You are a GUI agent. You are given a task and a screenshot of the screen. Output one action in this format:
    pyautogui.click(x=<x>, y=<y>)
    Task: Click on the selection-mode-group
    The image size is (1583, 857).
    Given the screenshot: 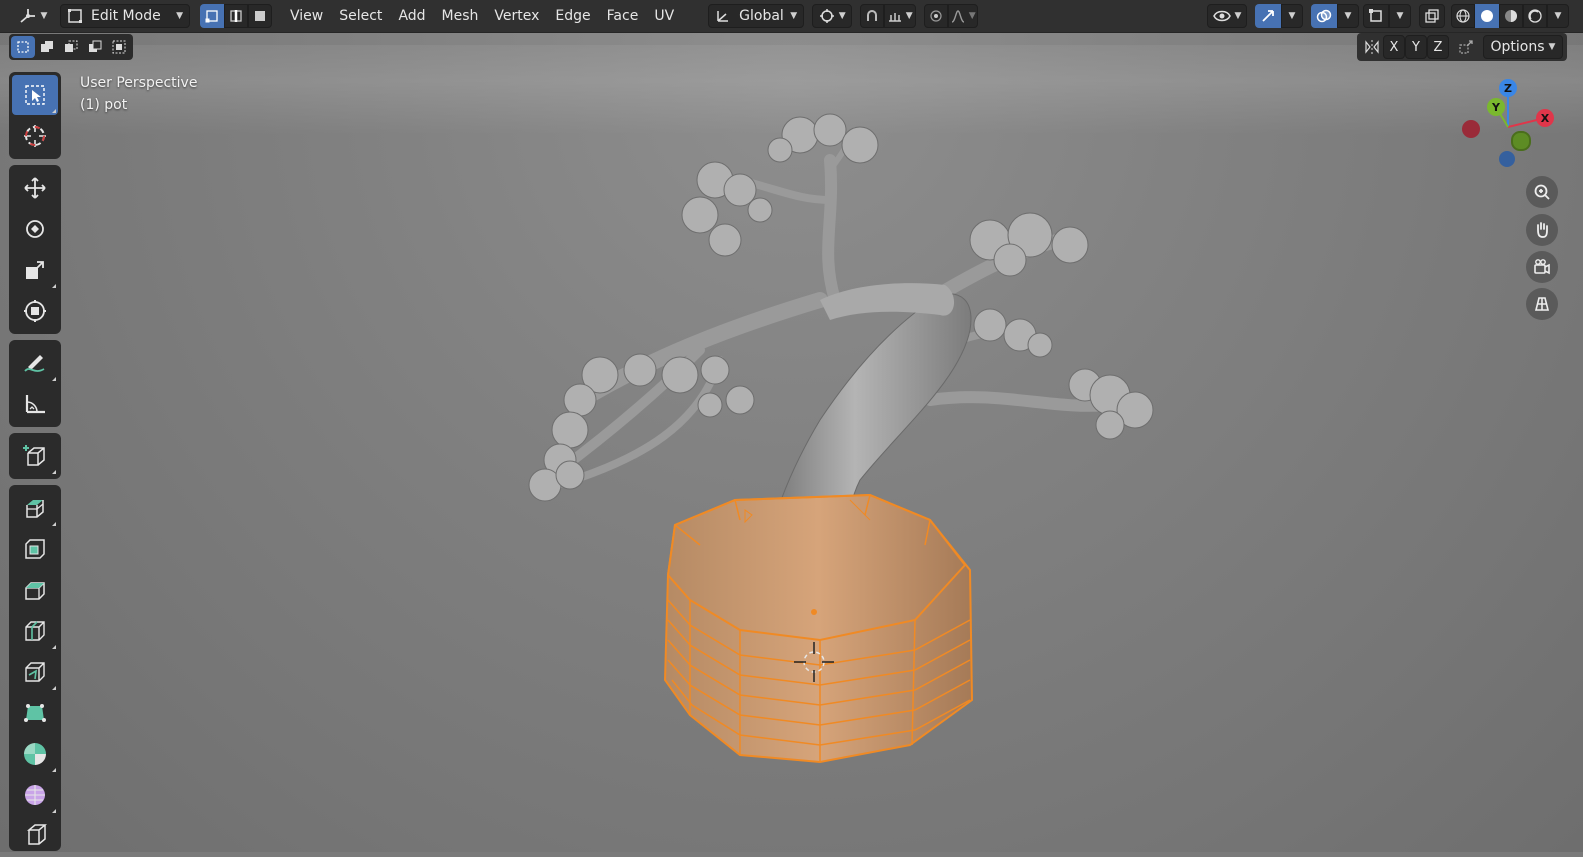 What is the action you would take?
    pyautogui.click(x=71, y=47)
    